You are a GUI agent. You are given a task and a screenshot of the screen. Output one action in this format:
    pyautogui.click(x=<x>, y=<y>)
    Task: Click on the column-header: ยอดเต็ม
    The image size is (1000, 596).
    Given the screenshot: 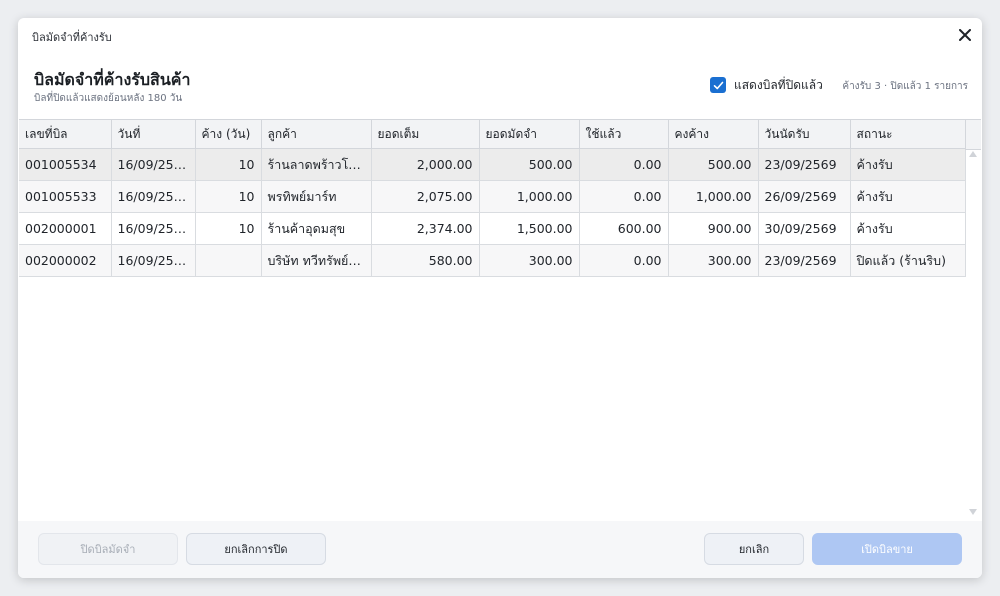 What is the action you would take?
    pyautogui.click(x=425, y=134)
    